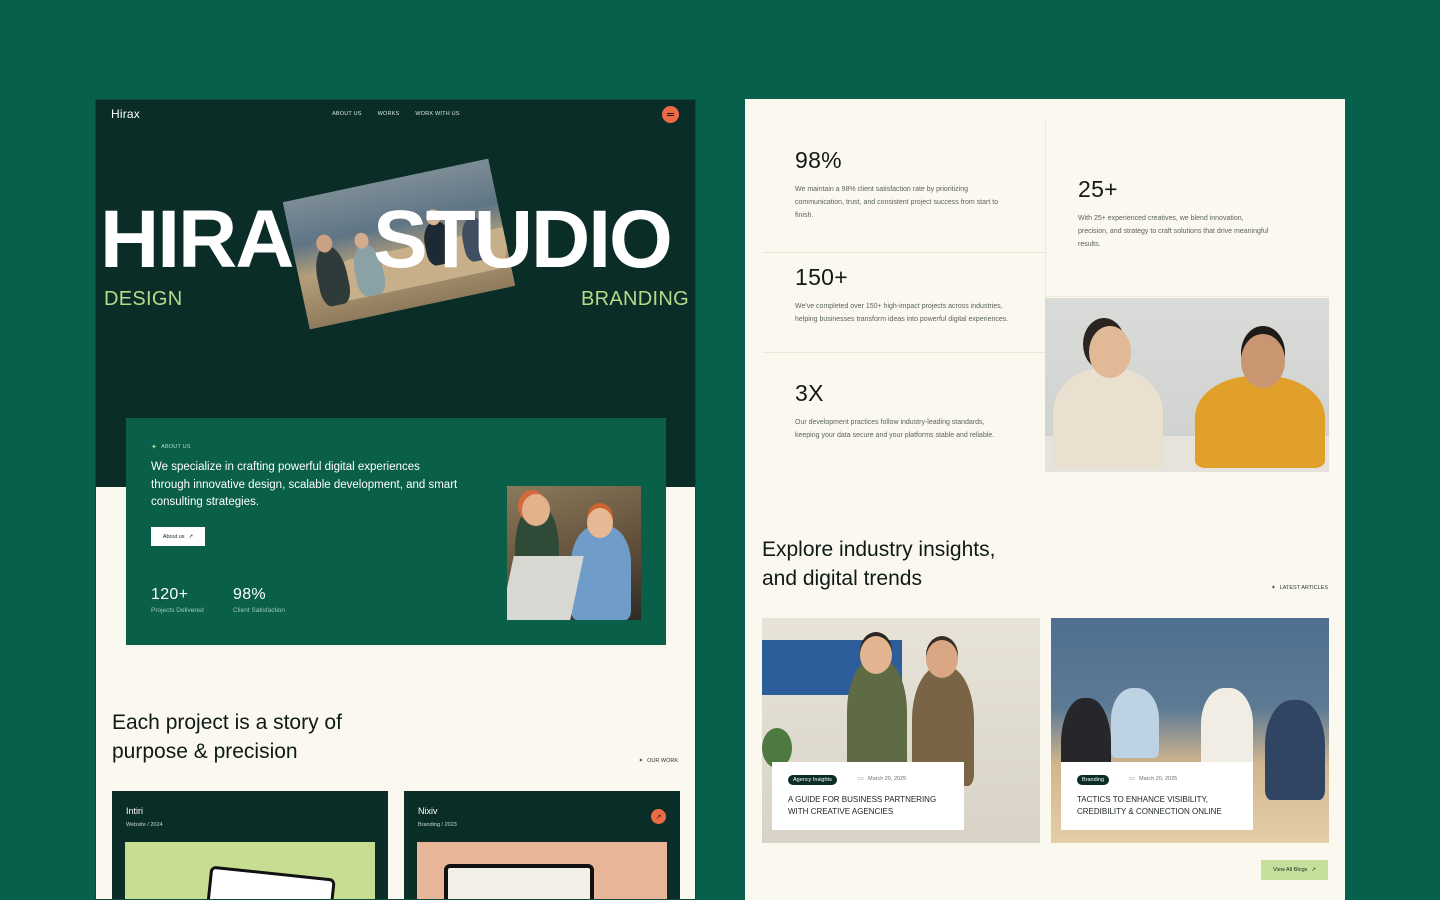  I want to click on hamburger-icon, so click(670, 113).